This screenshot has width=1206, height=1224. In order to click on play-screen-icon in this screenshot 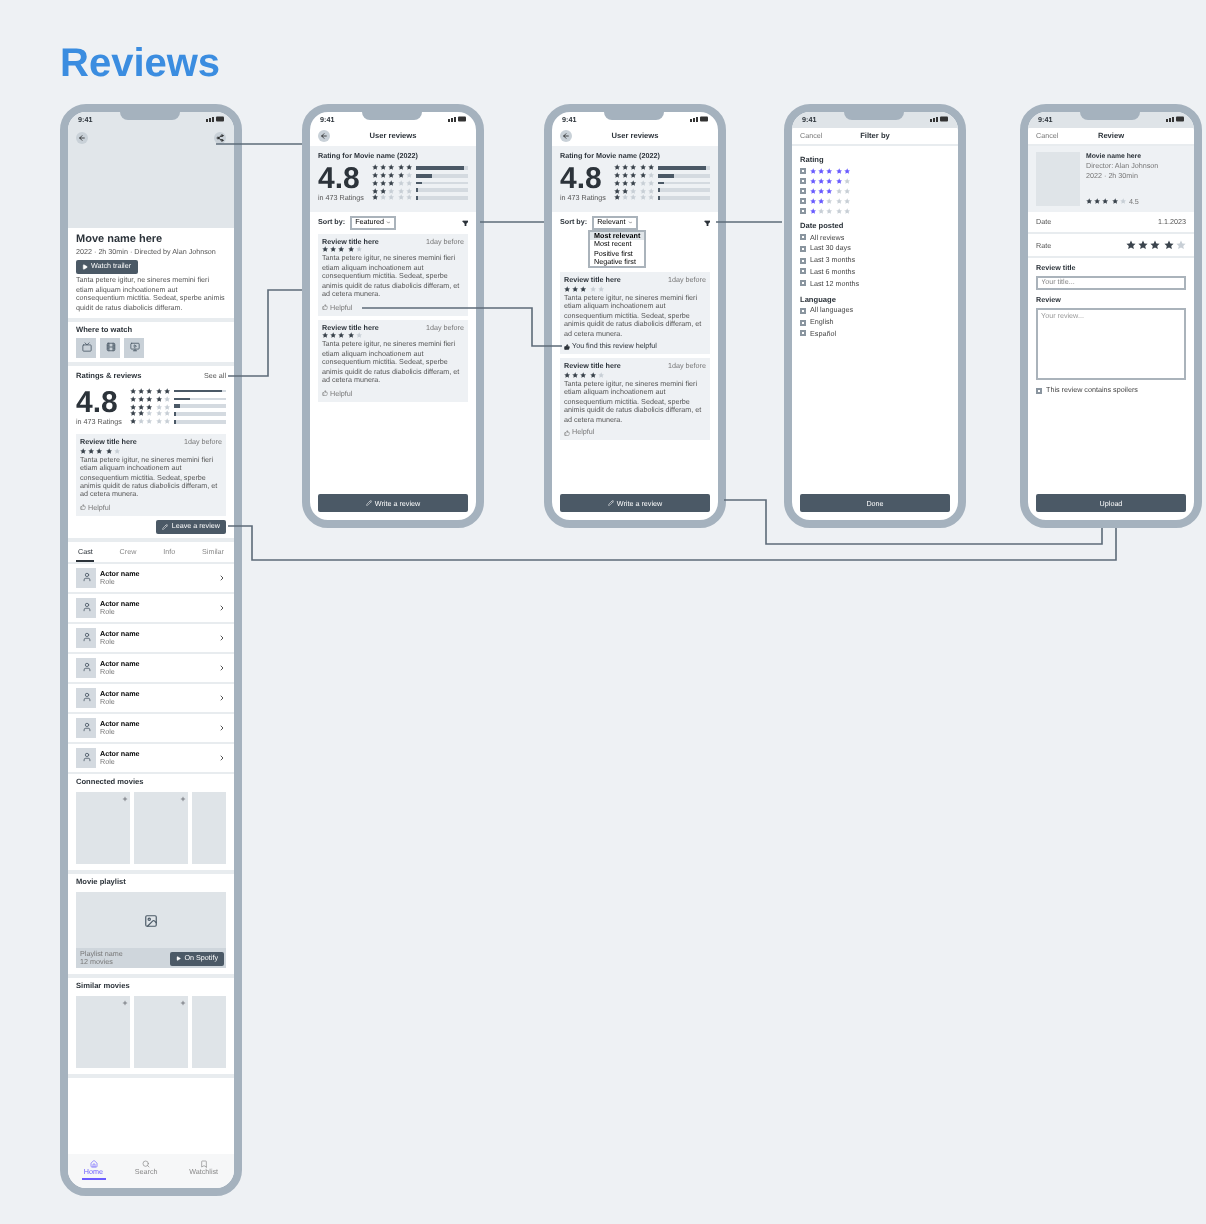, I will do `click(134, 347)`.